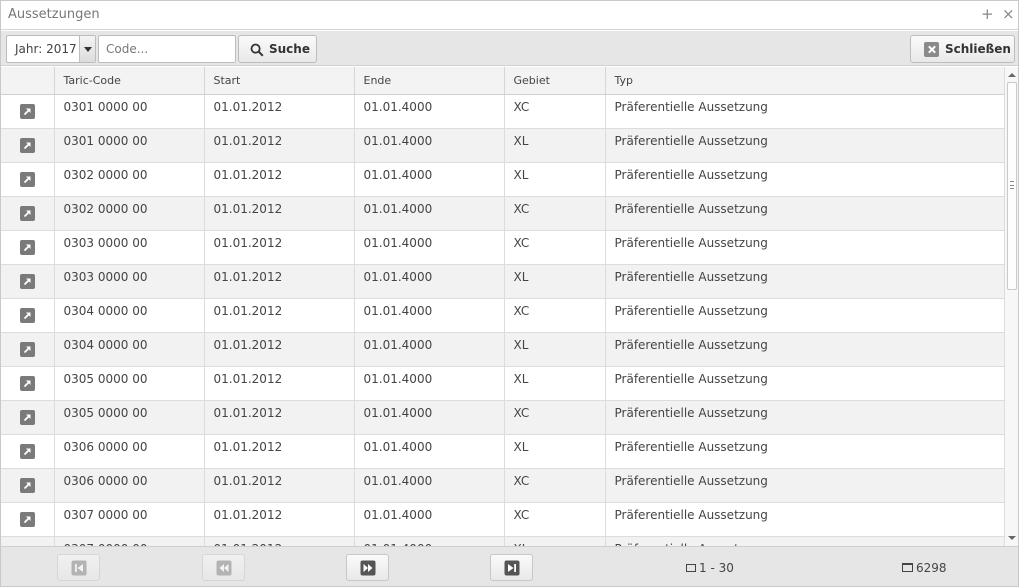 The width and height of the screenshot is (1019, 587). What do you see at coordinates (129, 81) in the screenshot?
I see `column-header-taric-code: Taric-Code` at bounding box center [129, 81].